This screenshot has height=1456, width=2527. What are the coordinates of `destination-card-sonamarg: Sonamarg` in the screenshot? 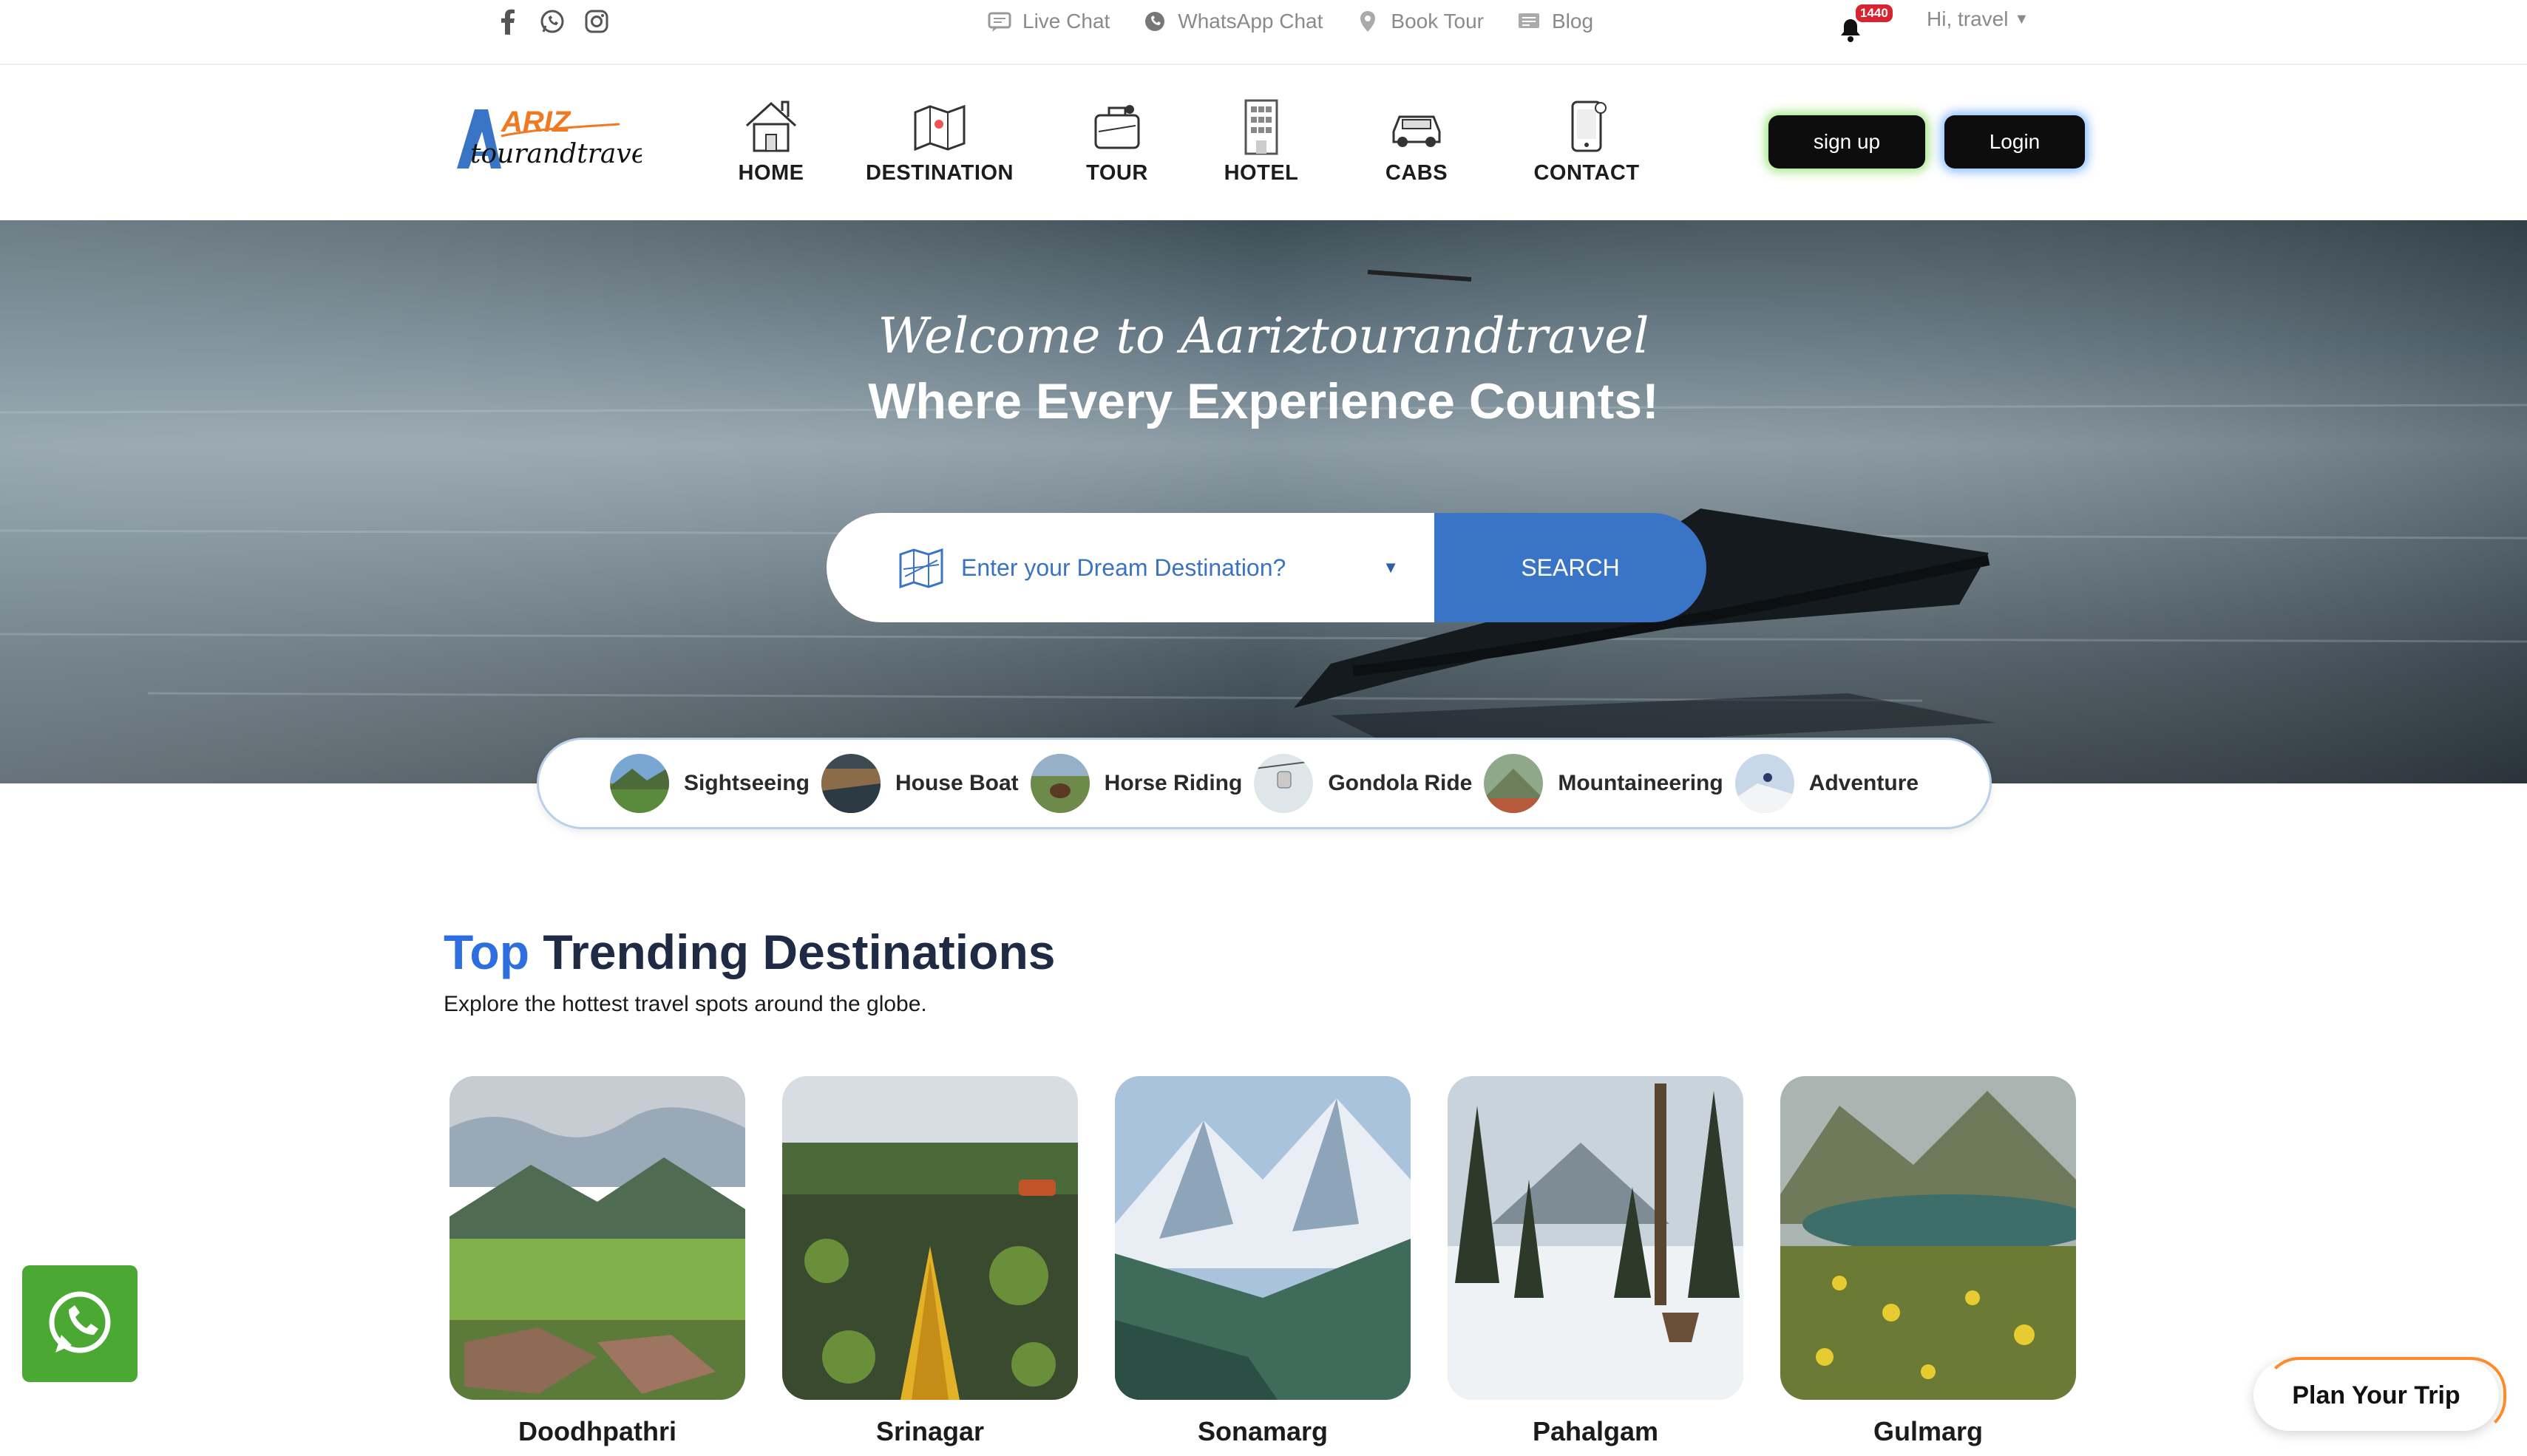 It's located at (1263, 1261).